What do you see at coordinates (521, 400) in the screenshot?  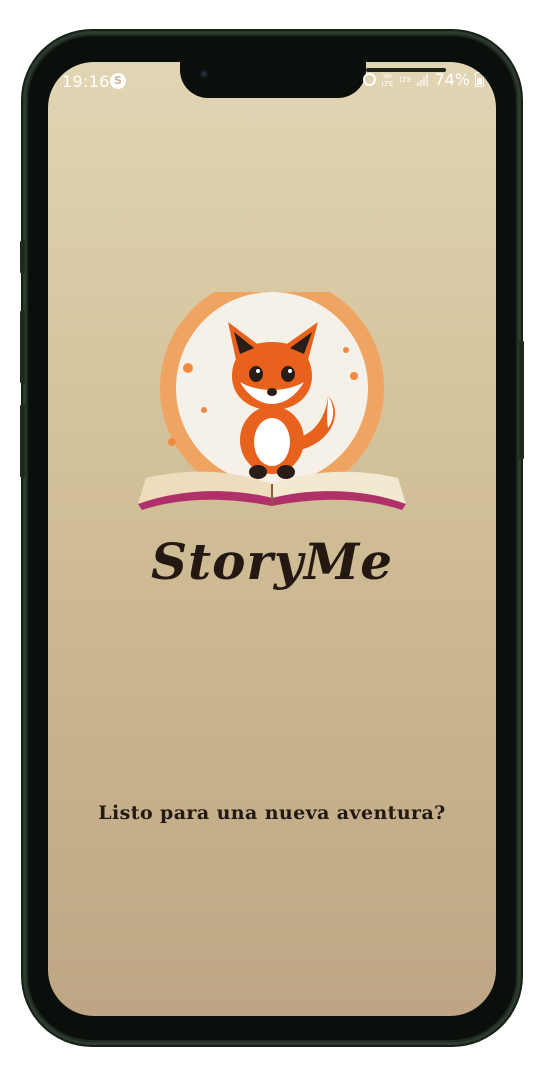 I see `power-button` at bounding box center [521, 400].